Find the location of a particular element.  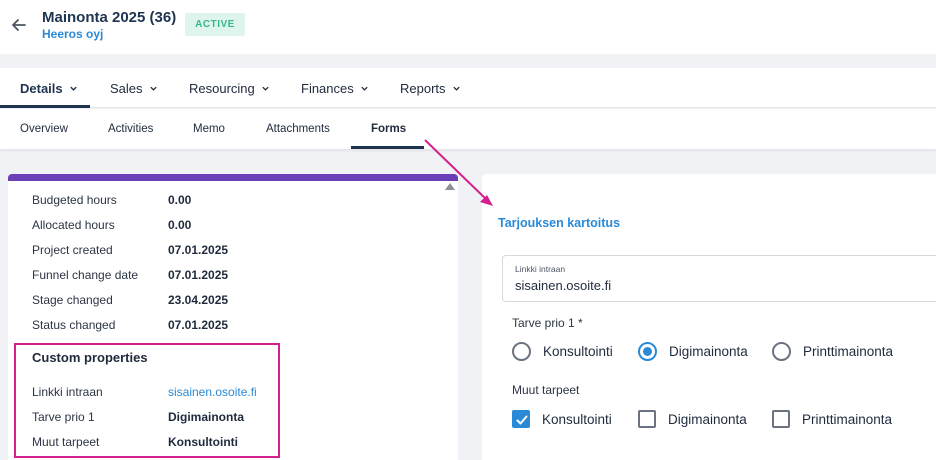

arrow-left-icon is located at coordinates (20, 26).